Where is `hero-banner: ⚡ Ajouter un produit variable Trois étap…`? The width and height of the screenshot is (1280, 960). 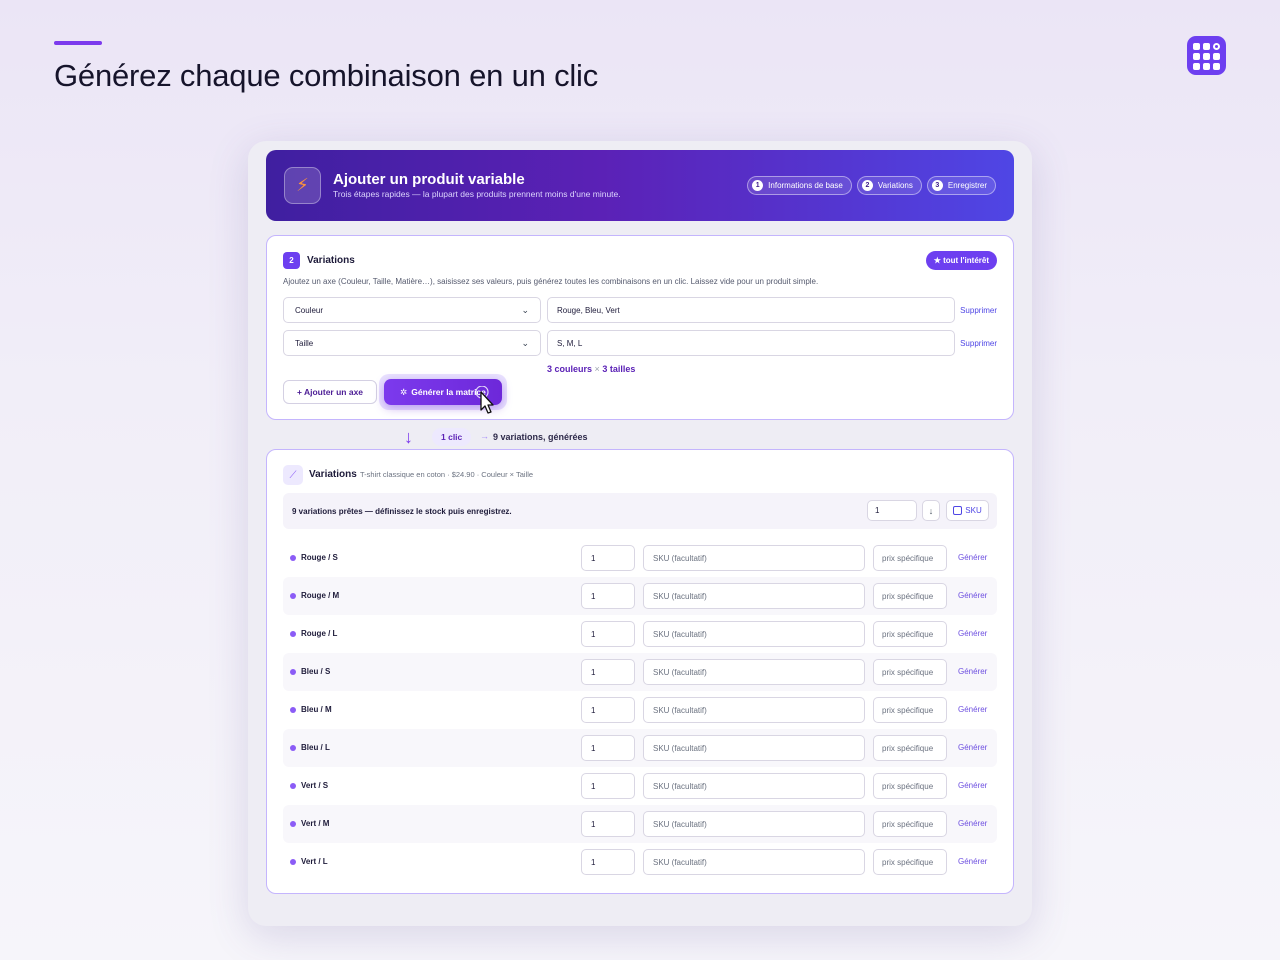 hero-banner: ⚡ Ajouter un produit variable Trois étap… is located at coordinates (640, 185).